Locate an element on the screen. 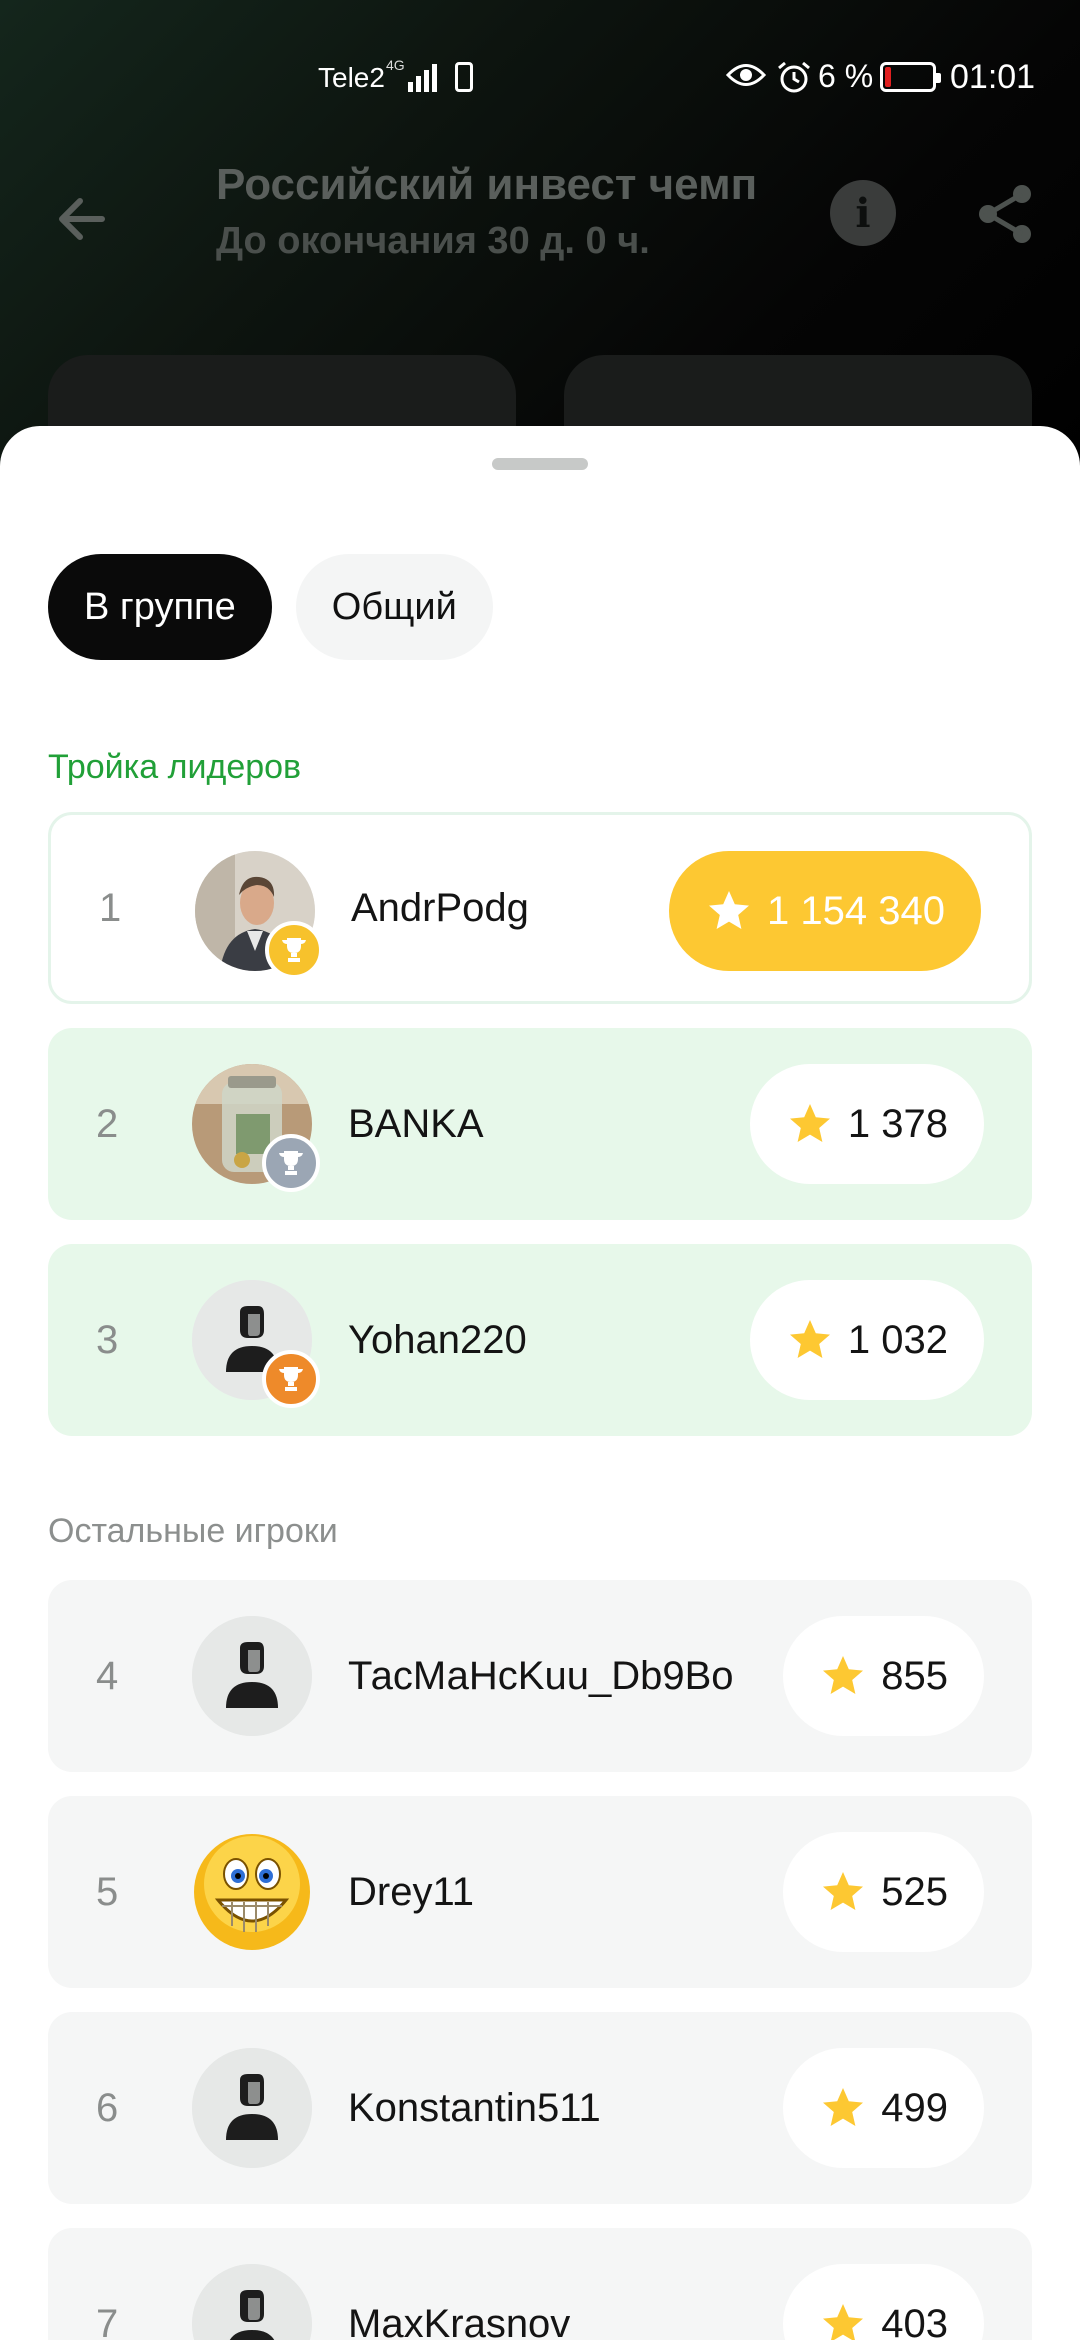 The width and height of the screenshot is (1080, 2340). page-title: Российский инвест чемп is located at coordinates (487, 184).